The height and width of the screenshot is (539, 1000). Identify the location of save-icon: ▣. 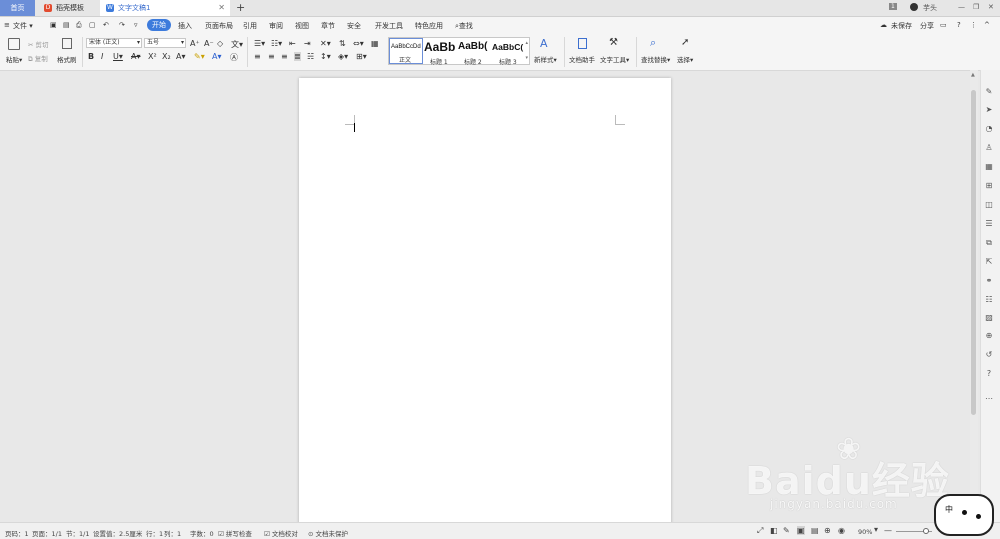
(53, 25).